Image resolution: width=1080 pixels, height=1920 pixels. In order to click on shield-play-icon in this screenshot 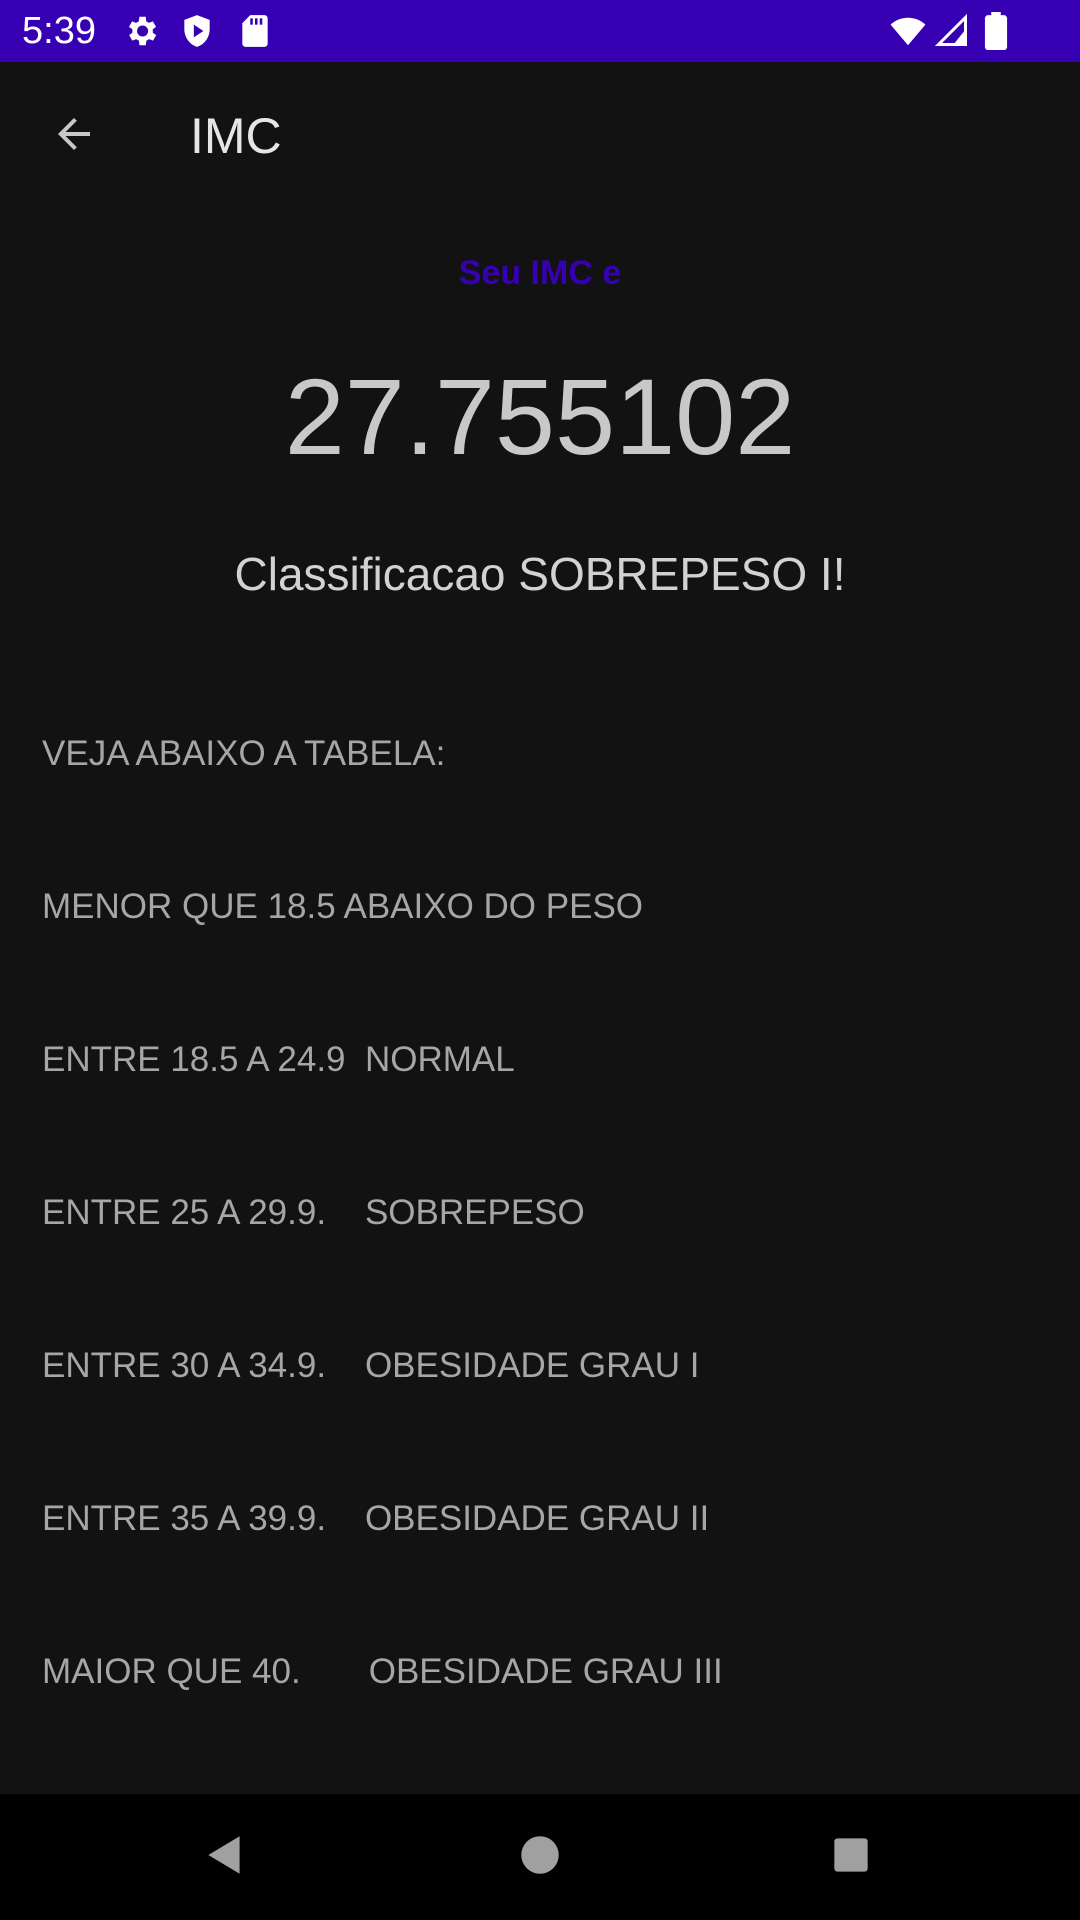, I will do `click(197, 33)`.